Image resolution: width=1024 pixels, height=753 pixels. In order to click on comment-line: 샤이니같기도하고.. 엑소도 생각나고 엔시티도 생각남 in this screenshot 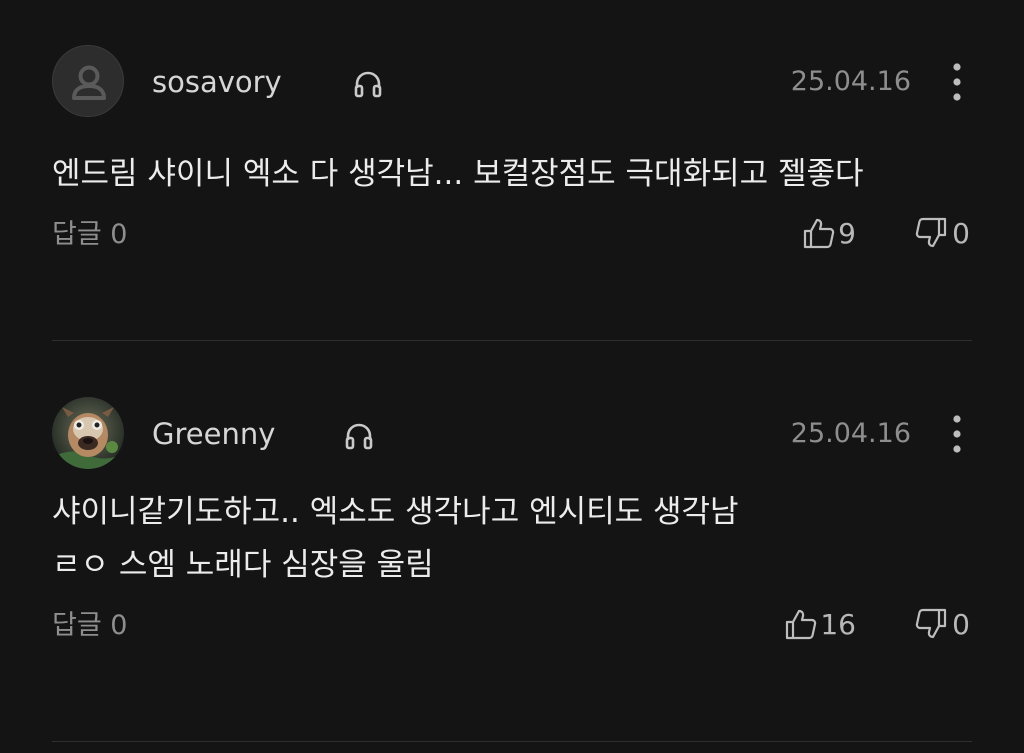, I will do `click(395, 512)`.